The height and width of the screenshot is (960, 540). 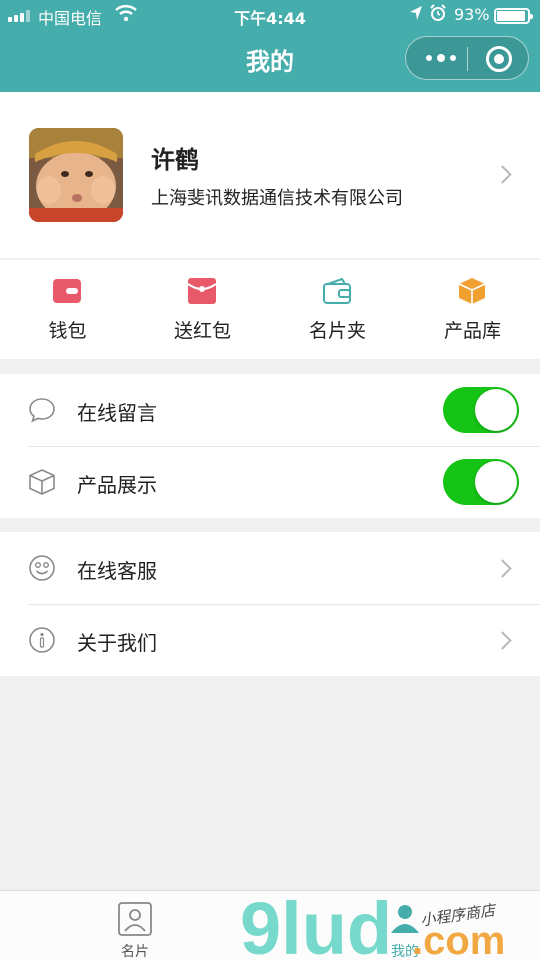 I want to click on card-holder-icon, so click(x=337, y=290).